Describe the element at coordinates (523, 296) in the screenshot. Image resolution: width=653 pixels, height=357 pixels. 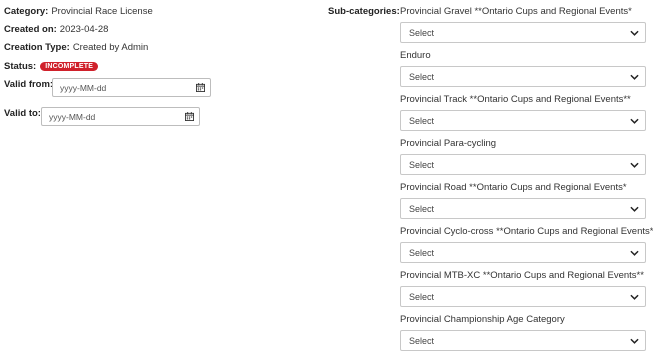
I see `select-mtb-xc: Select` at that location.